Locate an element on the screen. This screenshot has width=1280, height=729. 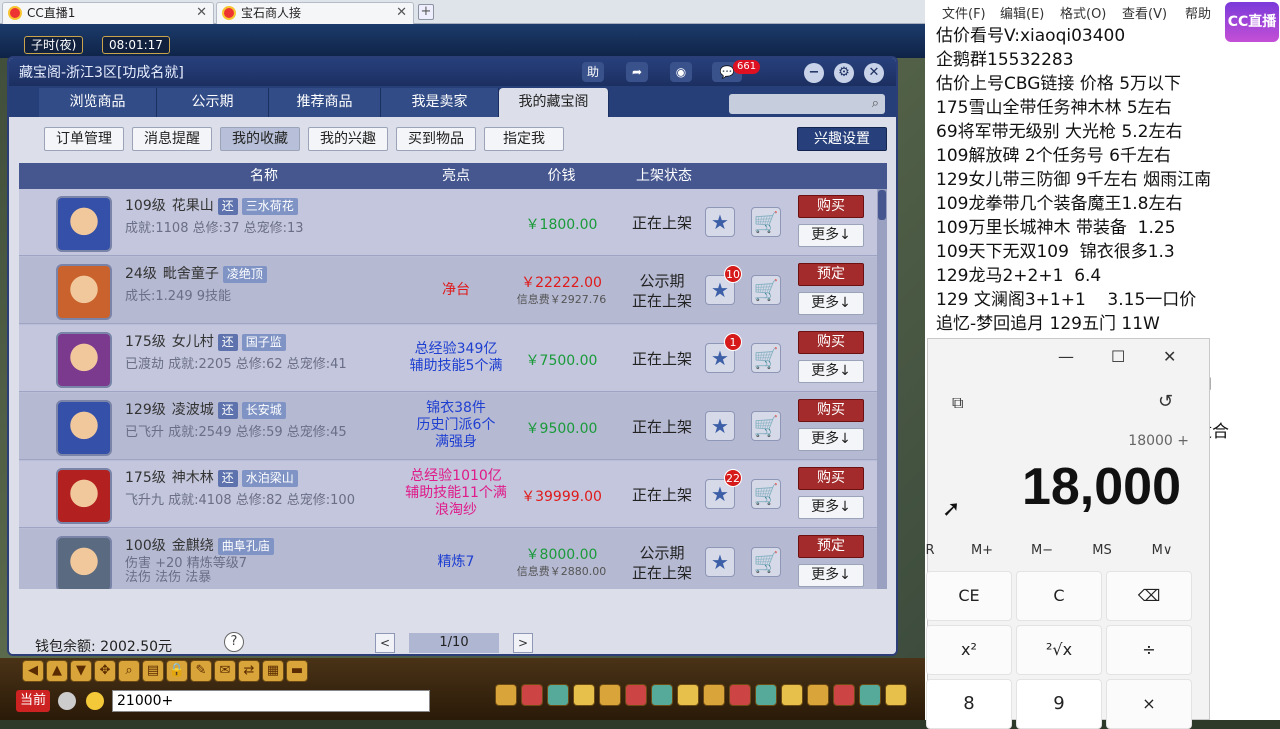
item-title: 129级 凌波城还长安城 is located at coordinates (205, 409).